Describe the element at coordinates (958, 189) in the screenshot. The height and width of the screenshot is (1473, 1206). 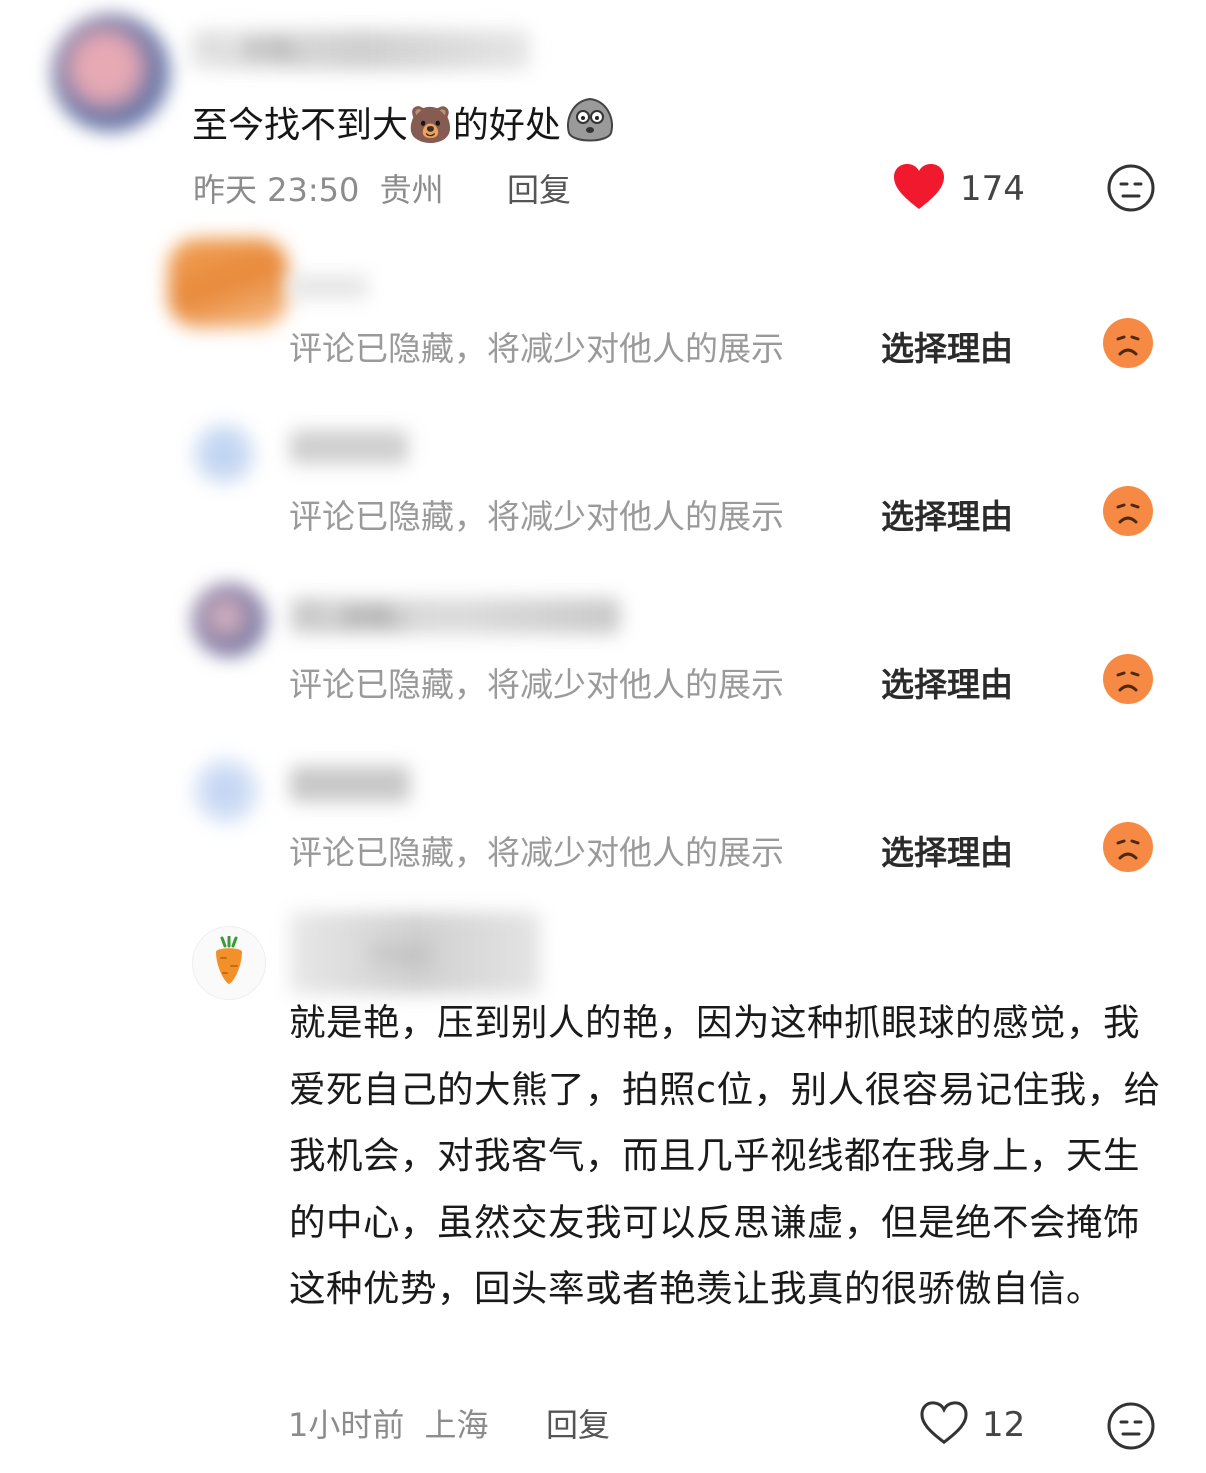
I see `like-button: 174` at that location.